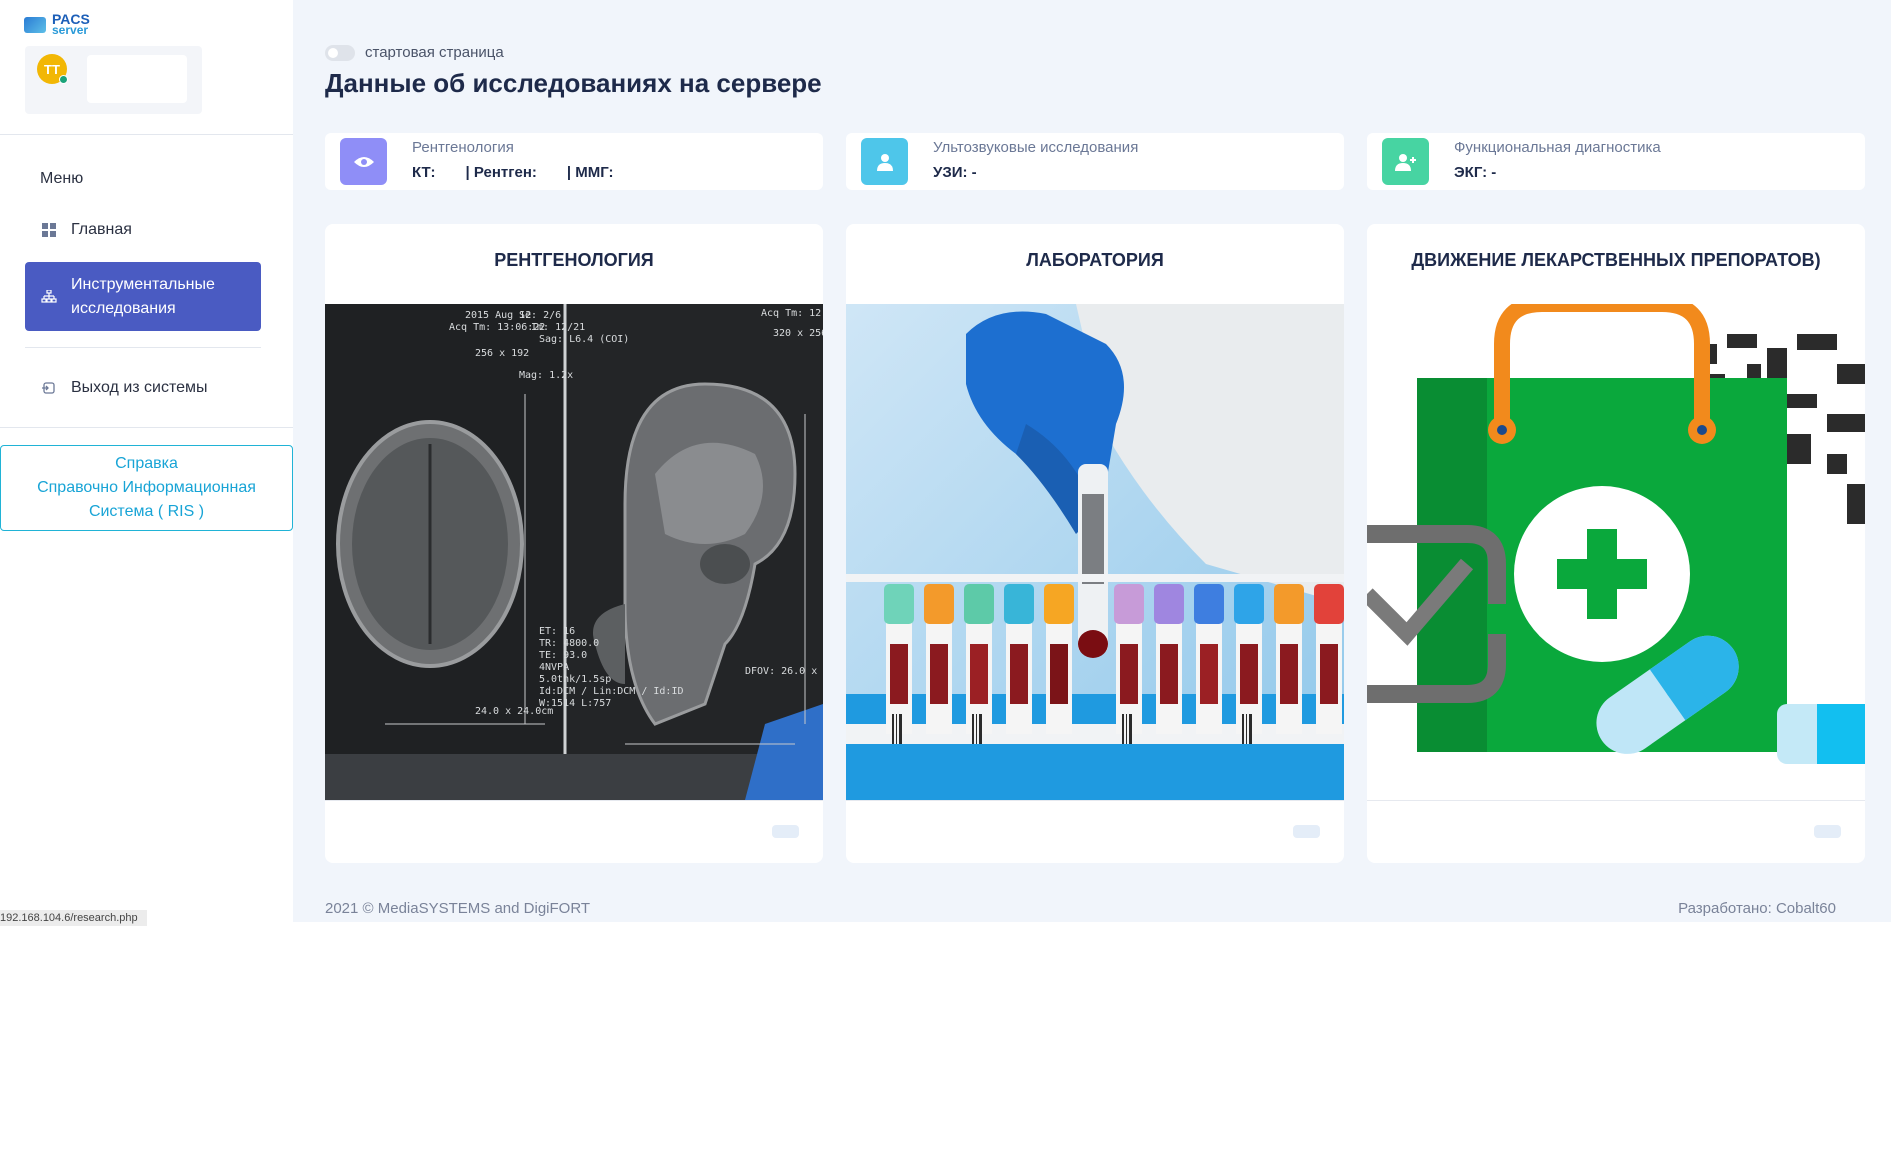 This screenshot has width=1891, height=1164. I want to click on svg-text: DFOV: 26.0 x 26, so click(784, 671).